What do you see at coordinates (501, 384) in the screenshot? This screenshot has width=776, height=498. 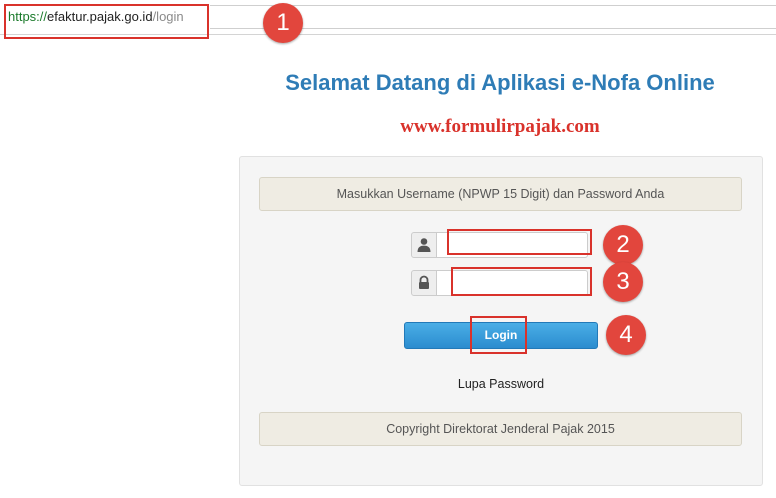 I see `forgot-password-link: Lupa Password` at bounding box center [501, 384].